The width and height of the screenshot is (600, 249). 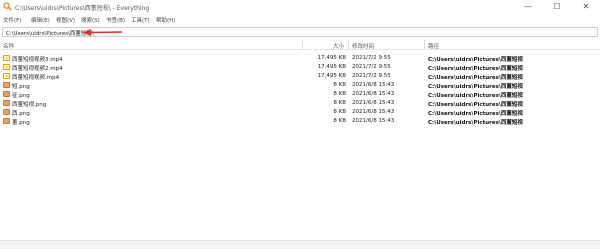 I want to click on menu-tools: 工具(T), so click(x=140, y=20).